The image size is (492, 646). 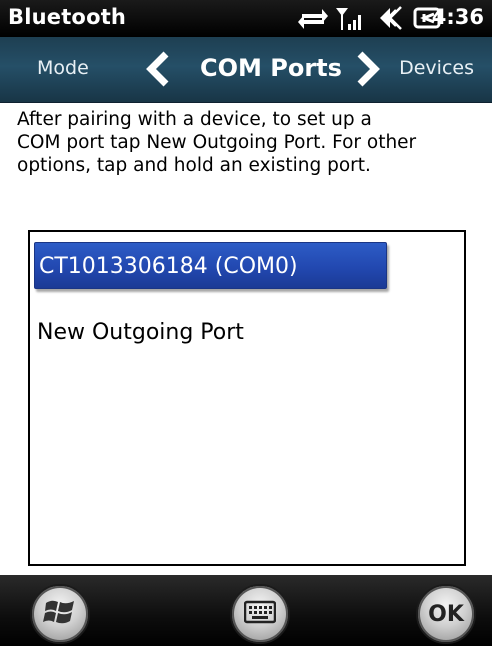 What do you see at coordinates (436, 68) in the screenshot?
I see `tab-devices: Devices` at bounding box center [436, 68].